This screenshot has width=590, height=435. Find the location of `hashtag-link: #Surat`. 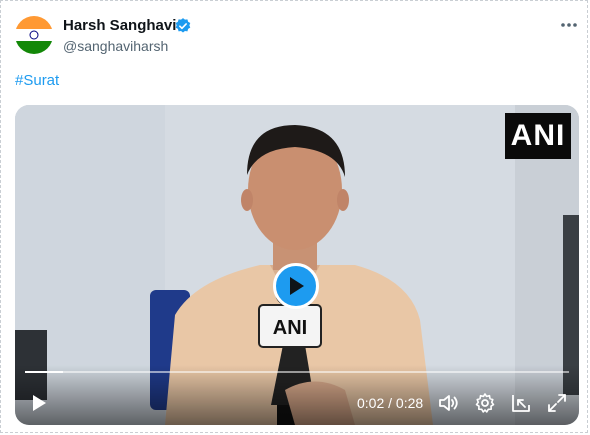

hashtag-link: #Surat is located at coordinates (37, 80).